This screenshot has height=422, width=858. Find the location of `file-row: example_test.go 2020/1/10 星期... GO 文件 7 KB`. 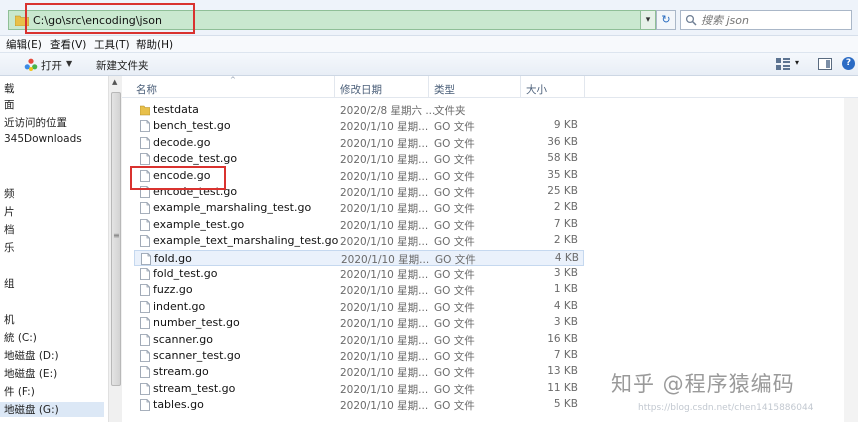

file-row: example_test.go 2020/1/10 星期... GO 文件 7 KB is located at coordinates (359, 225).